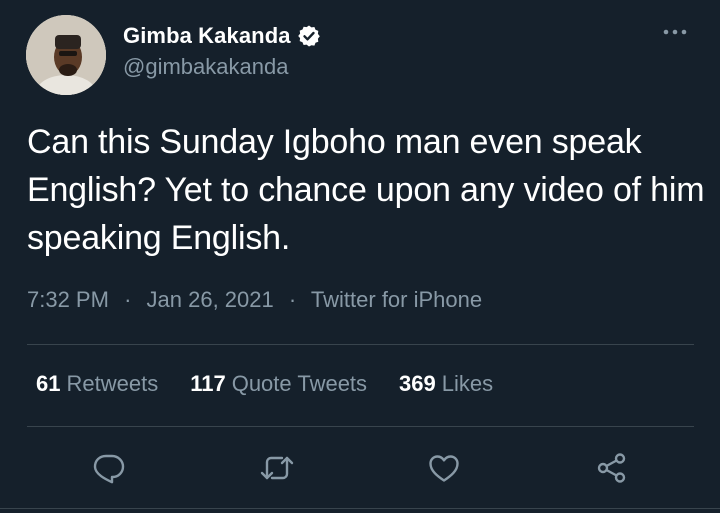  What do you see at coordinates (112, 383) in the screenshot?
I see `retweets-label: Retweets` at bounding box center [112, 383].